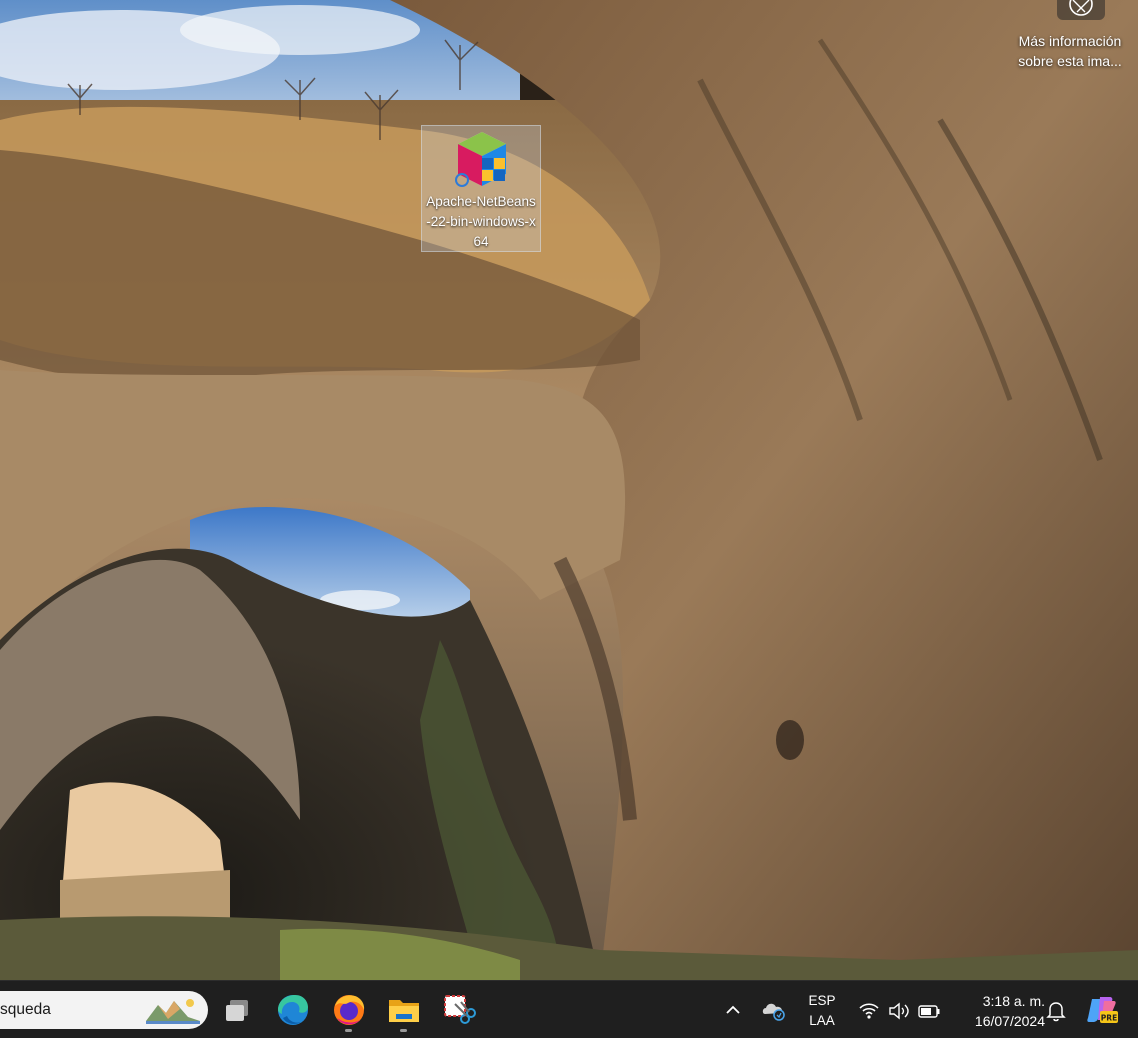 The height and width of the screenshot is (1038, 1138). What do you see at coordinates (173, 1011) in the screenshot?
I see `search-highlight-illustration` at bounding box center [173, 1011].